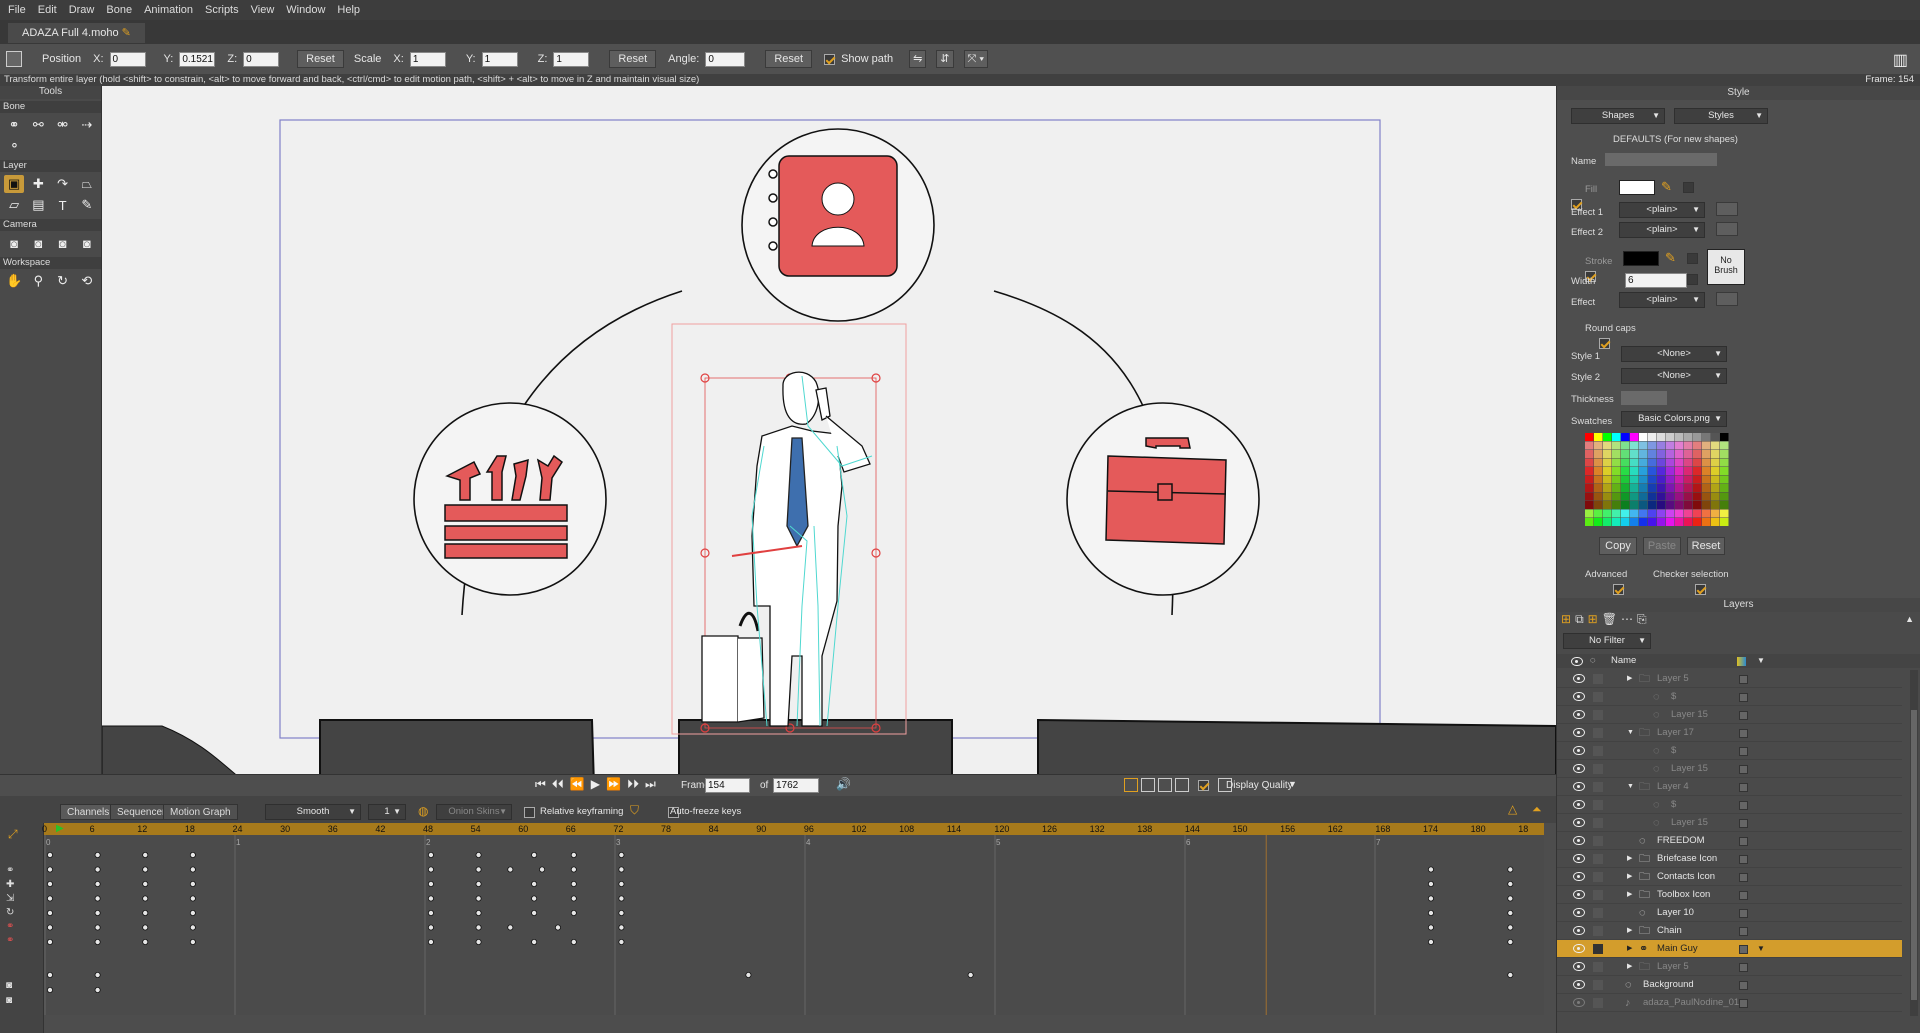 Image resolution: width=1920 pixels, height=1033 pixels. Describe the element at coordinates (38, 184) in the screenshot. I see `move-tool-icon: ✚` at that location.